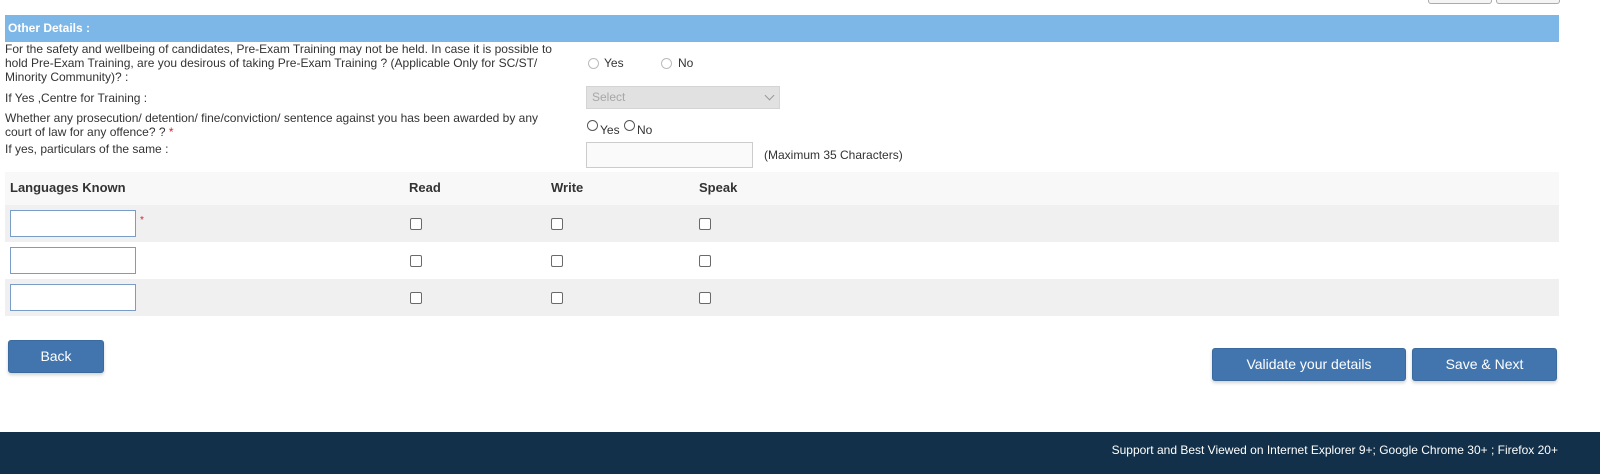 This screenshot has width=1600, height=474. I want to click on prosecution-question-line2-wrap: court of law for any offence? ? *, so click(89, 132).